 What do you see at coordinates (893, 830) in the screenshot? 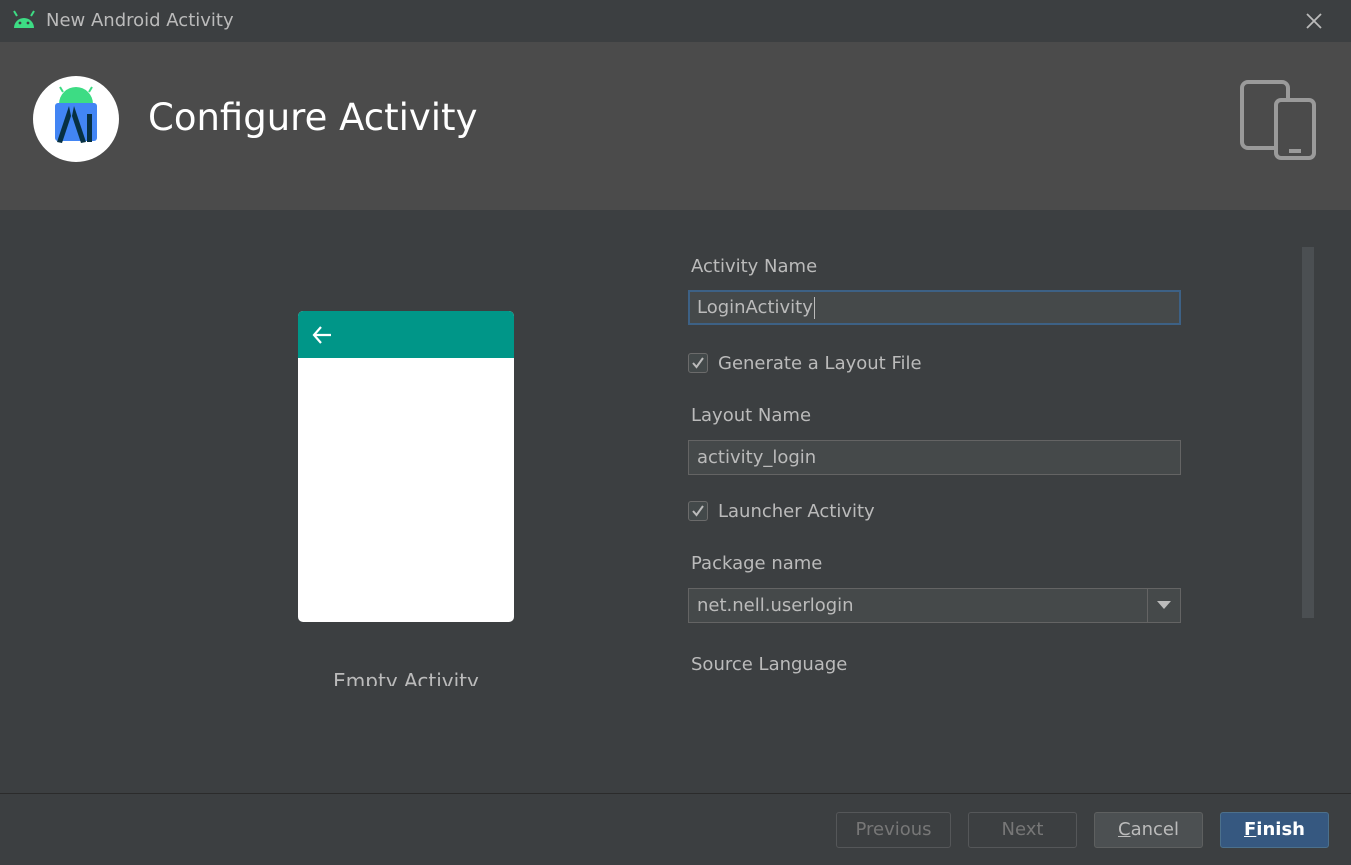
I see `previous-button: Previous` at bounding box center [893, 830].